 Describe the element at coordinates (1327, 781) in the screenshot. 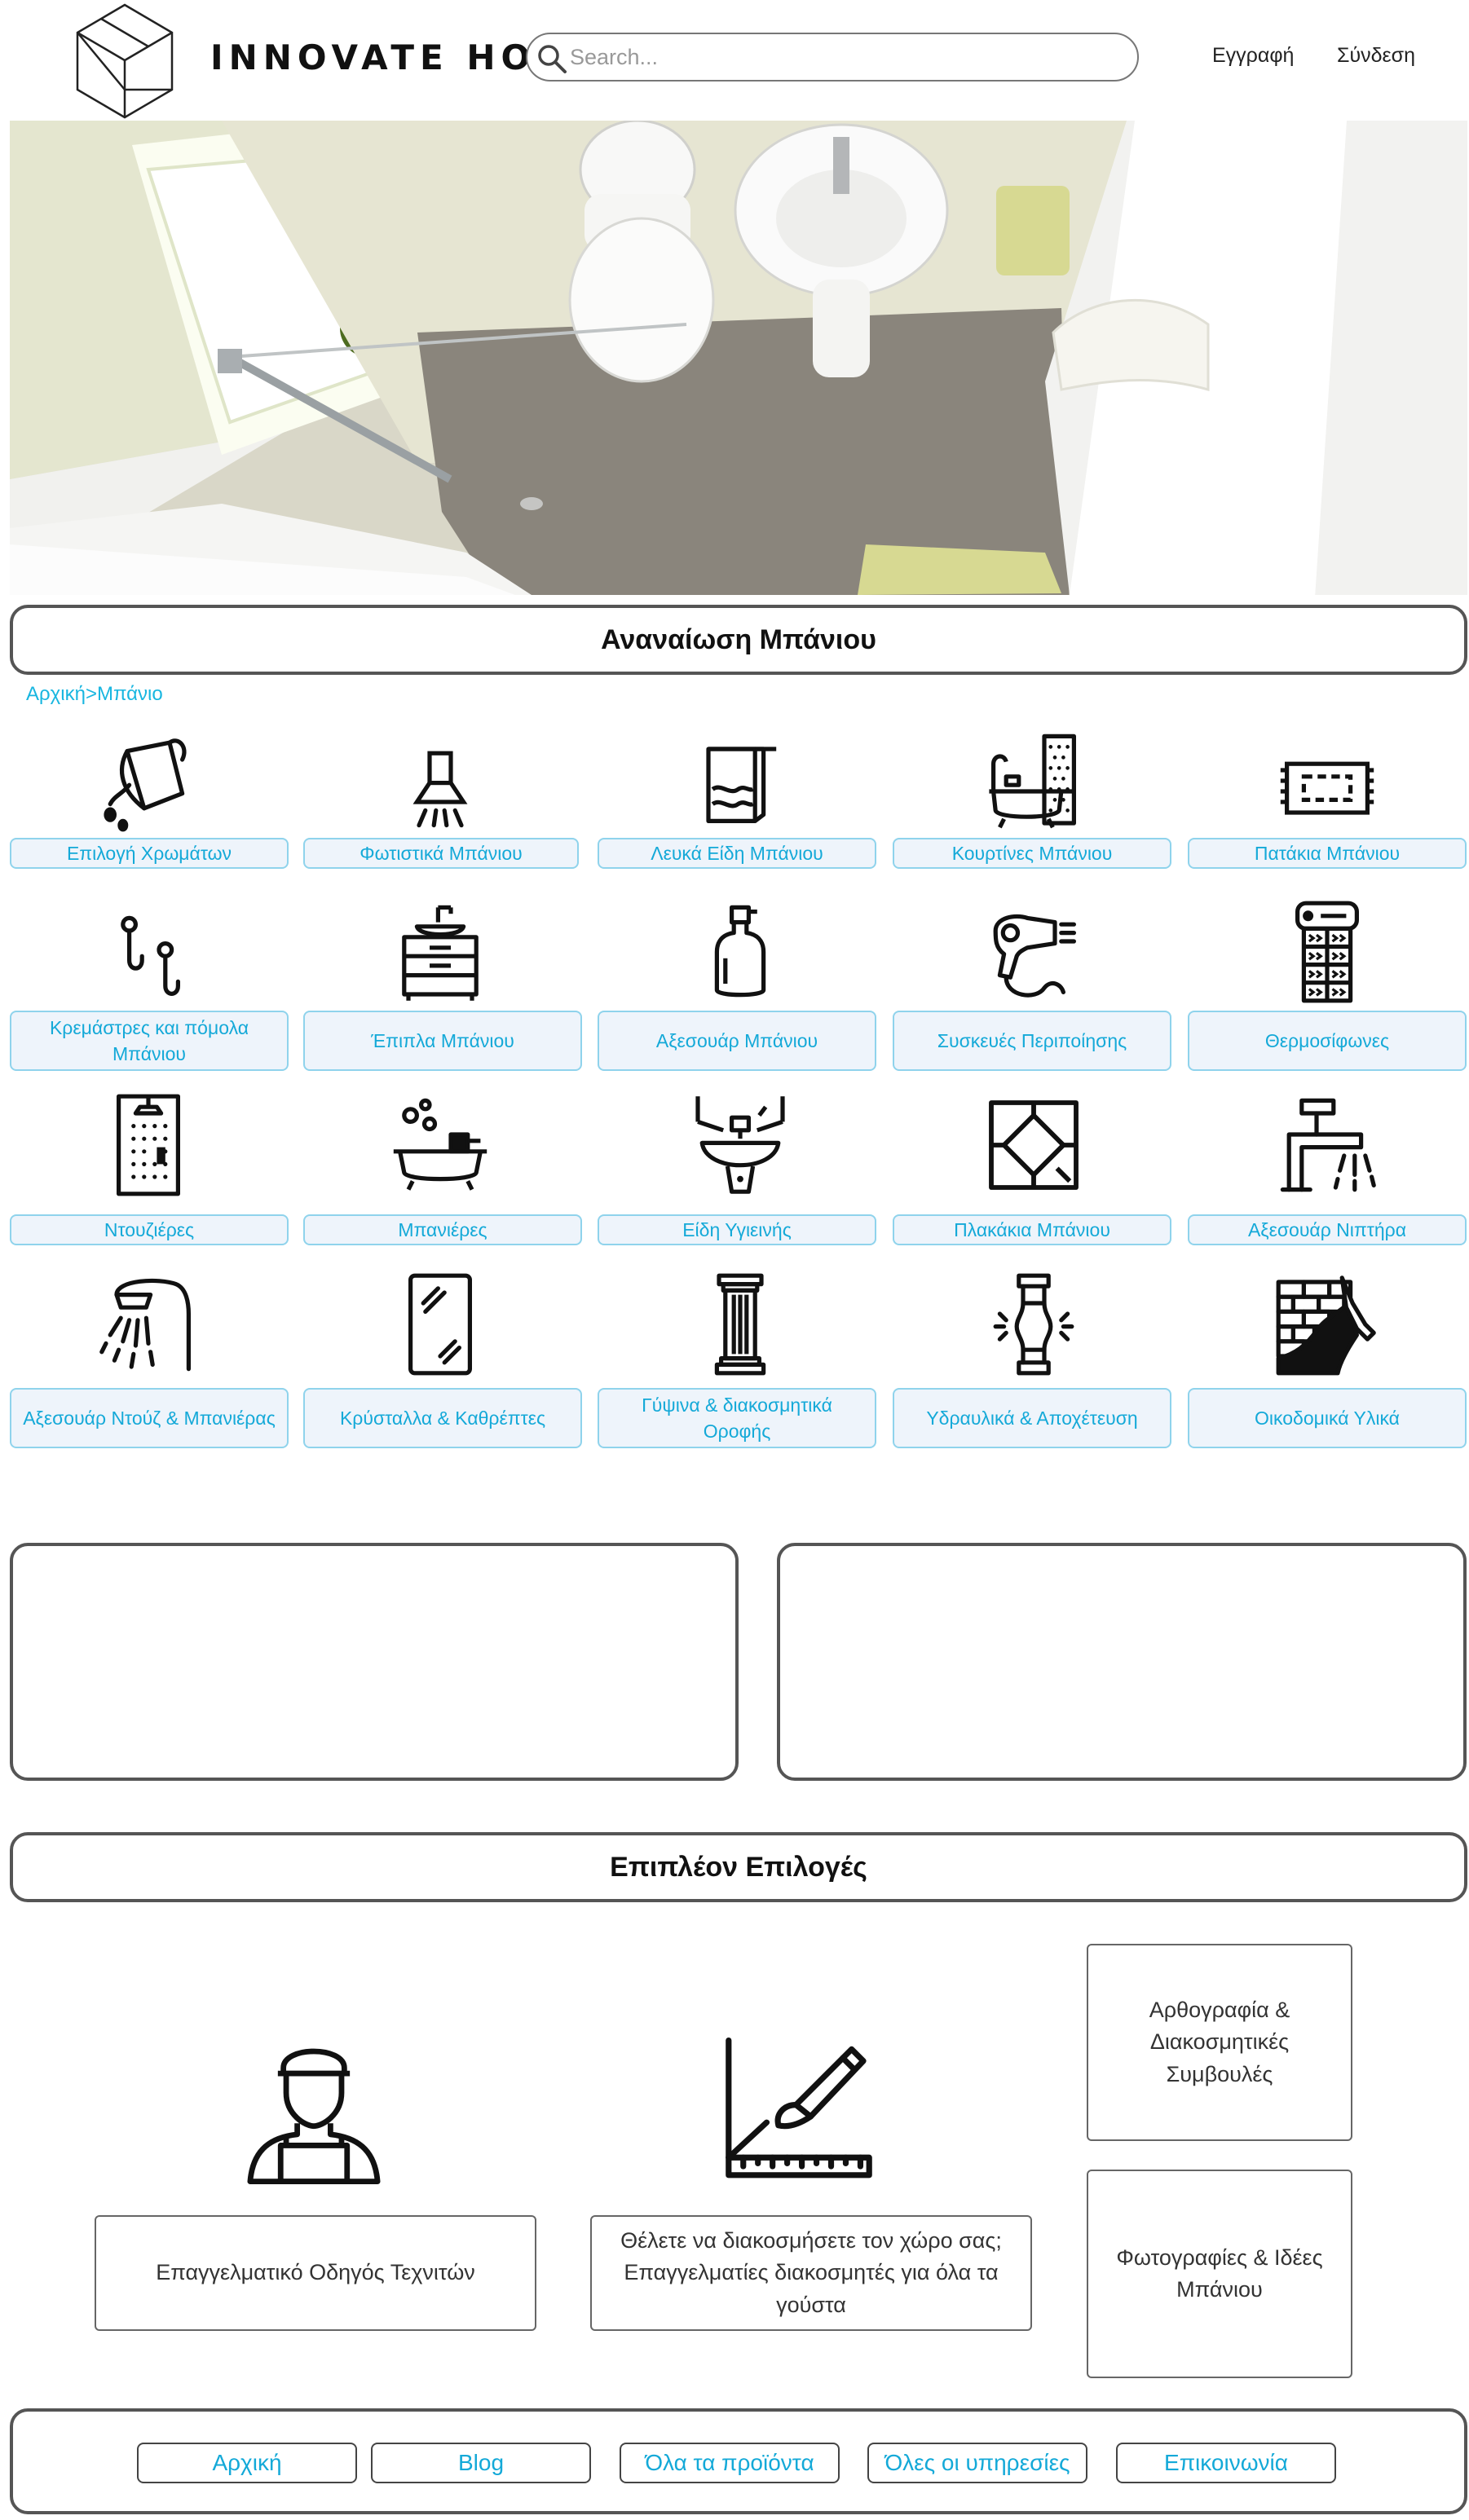

I see `bath-mat-icon` at that location.